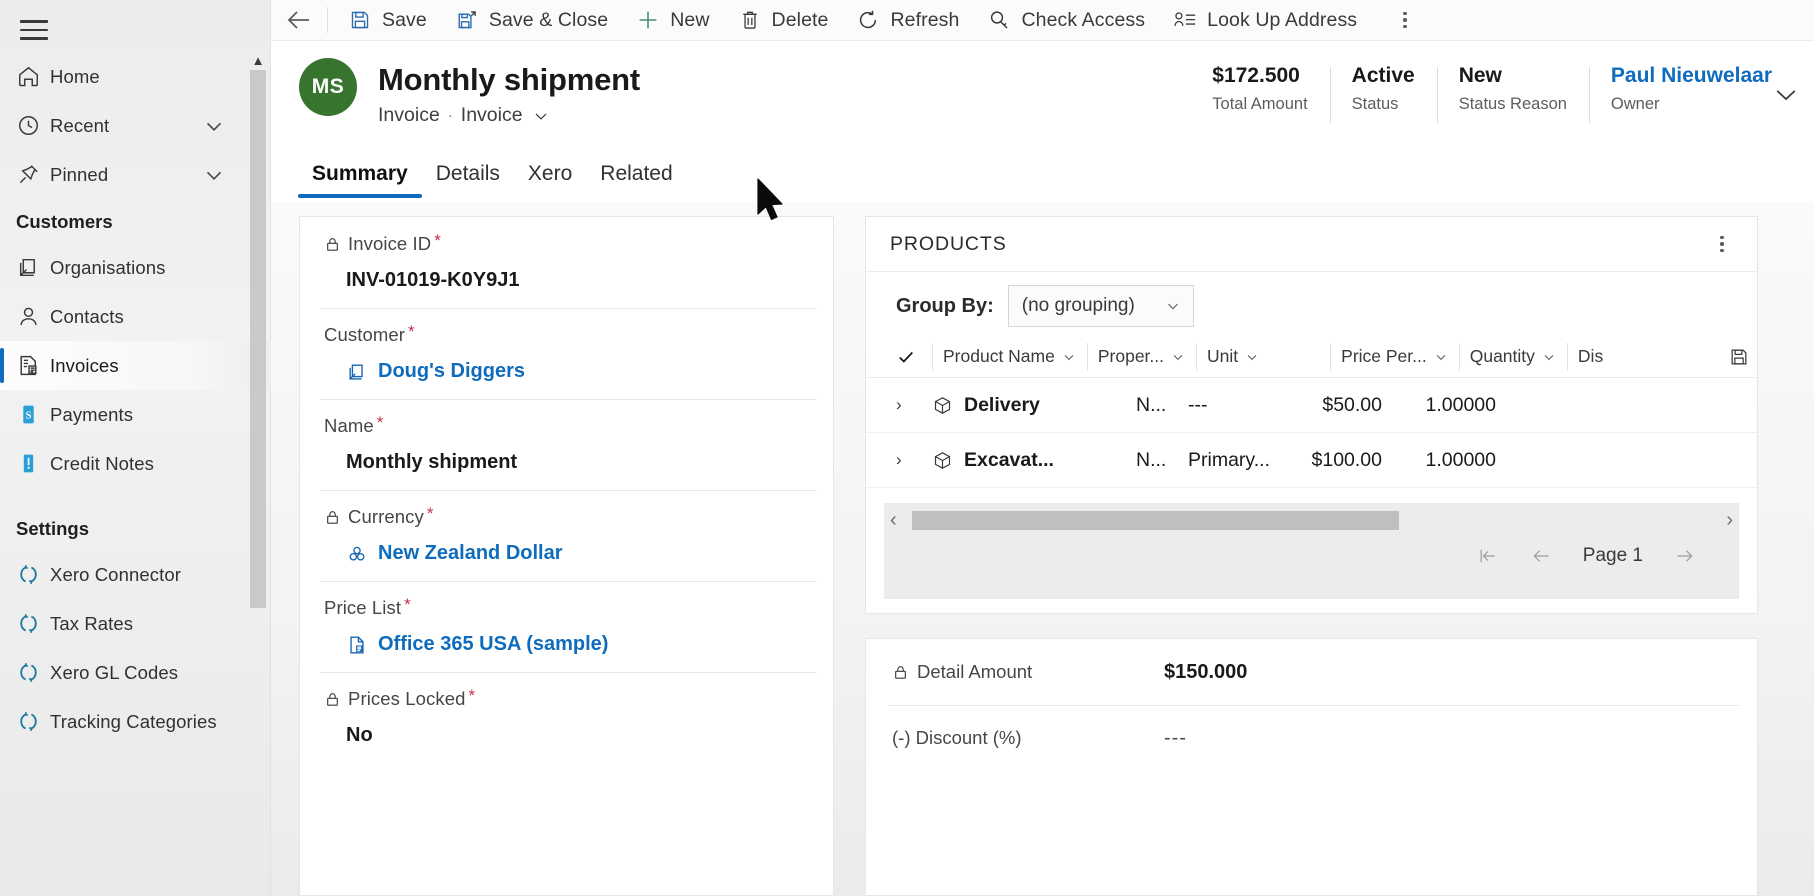 This screenshot has height=896, width=1814. I want to click on tab-summary: Summary, so click(360, 174).